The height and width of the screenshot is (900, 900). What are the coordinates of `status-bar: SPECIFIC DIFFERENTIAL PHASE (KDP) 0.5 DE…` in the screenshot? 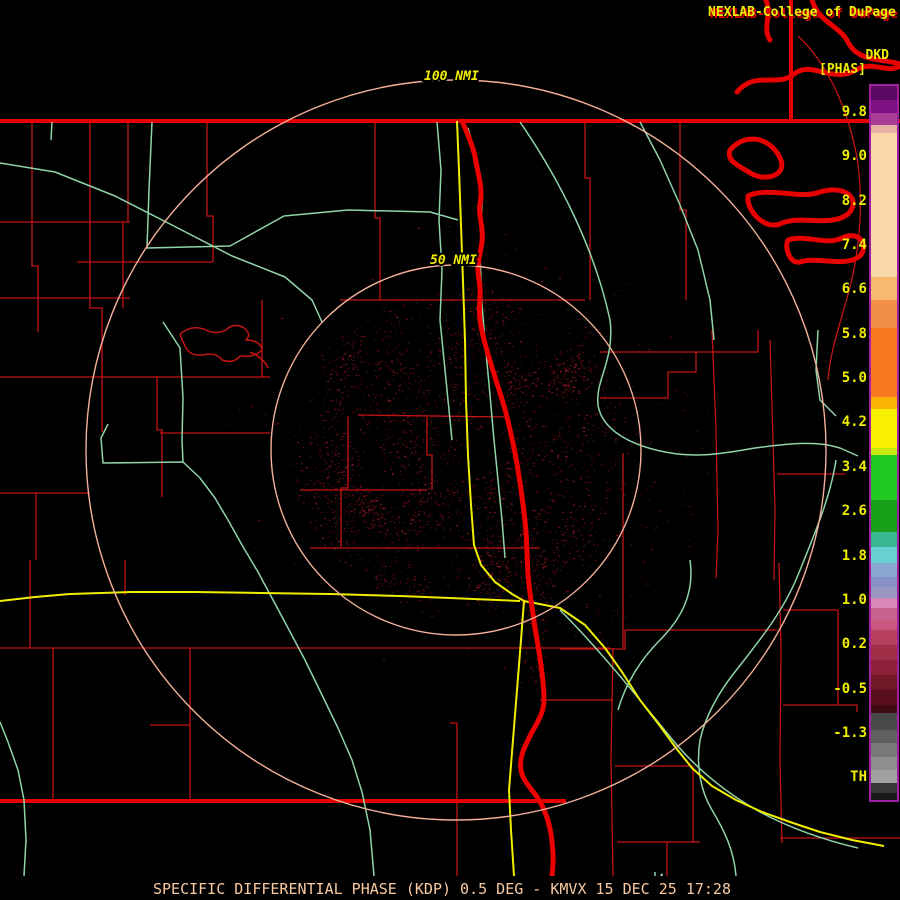 It's located at (450, 888).